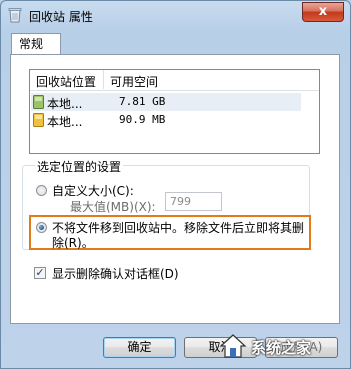 This screenshot has height=369, width=351. What do you see at coordinates (15, 15) in the screenshot?
I see `recycle-bin-icon` at bounding box center [15, 15].